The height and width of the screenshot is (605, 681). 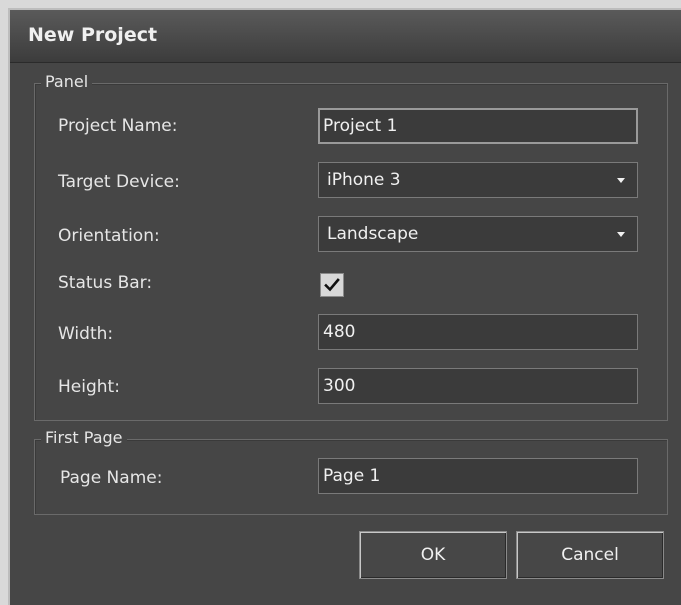 What do you see at coordinates (364, 180) in the screenshot?
I see `target-device-value: iPhone 3` at bounding box center [364, 180].